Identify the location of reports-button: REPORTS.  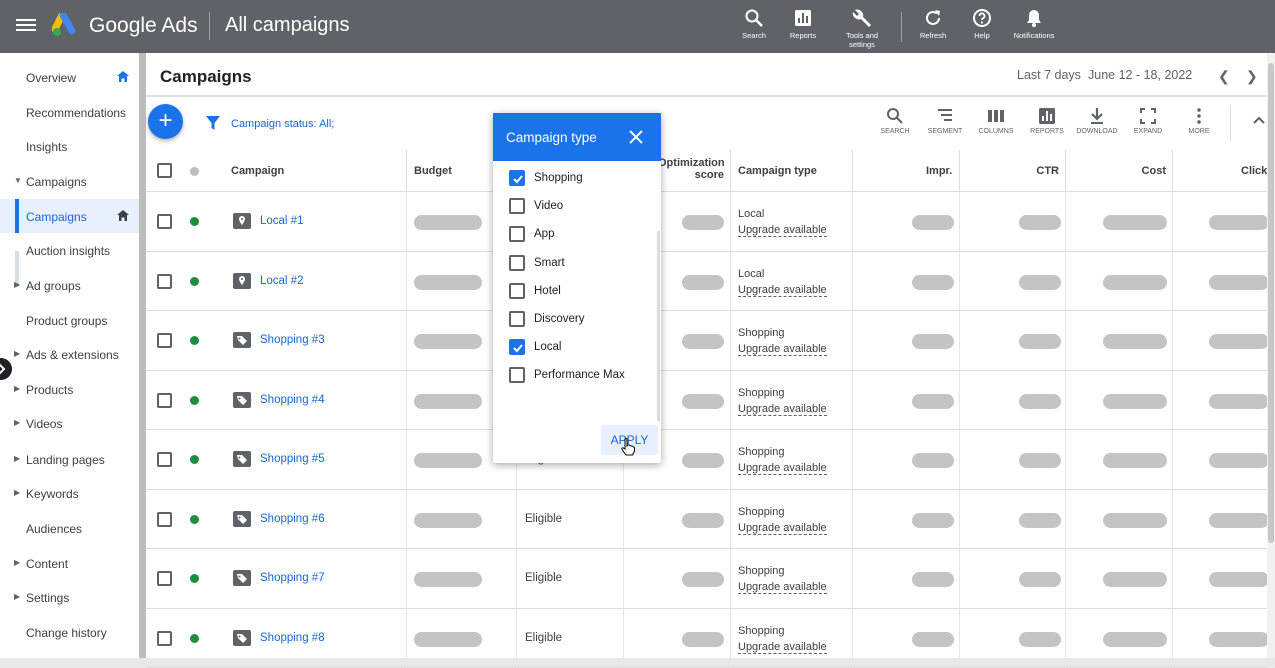
(1047, 121).